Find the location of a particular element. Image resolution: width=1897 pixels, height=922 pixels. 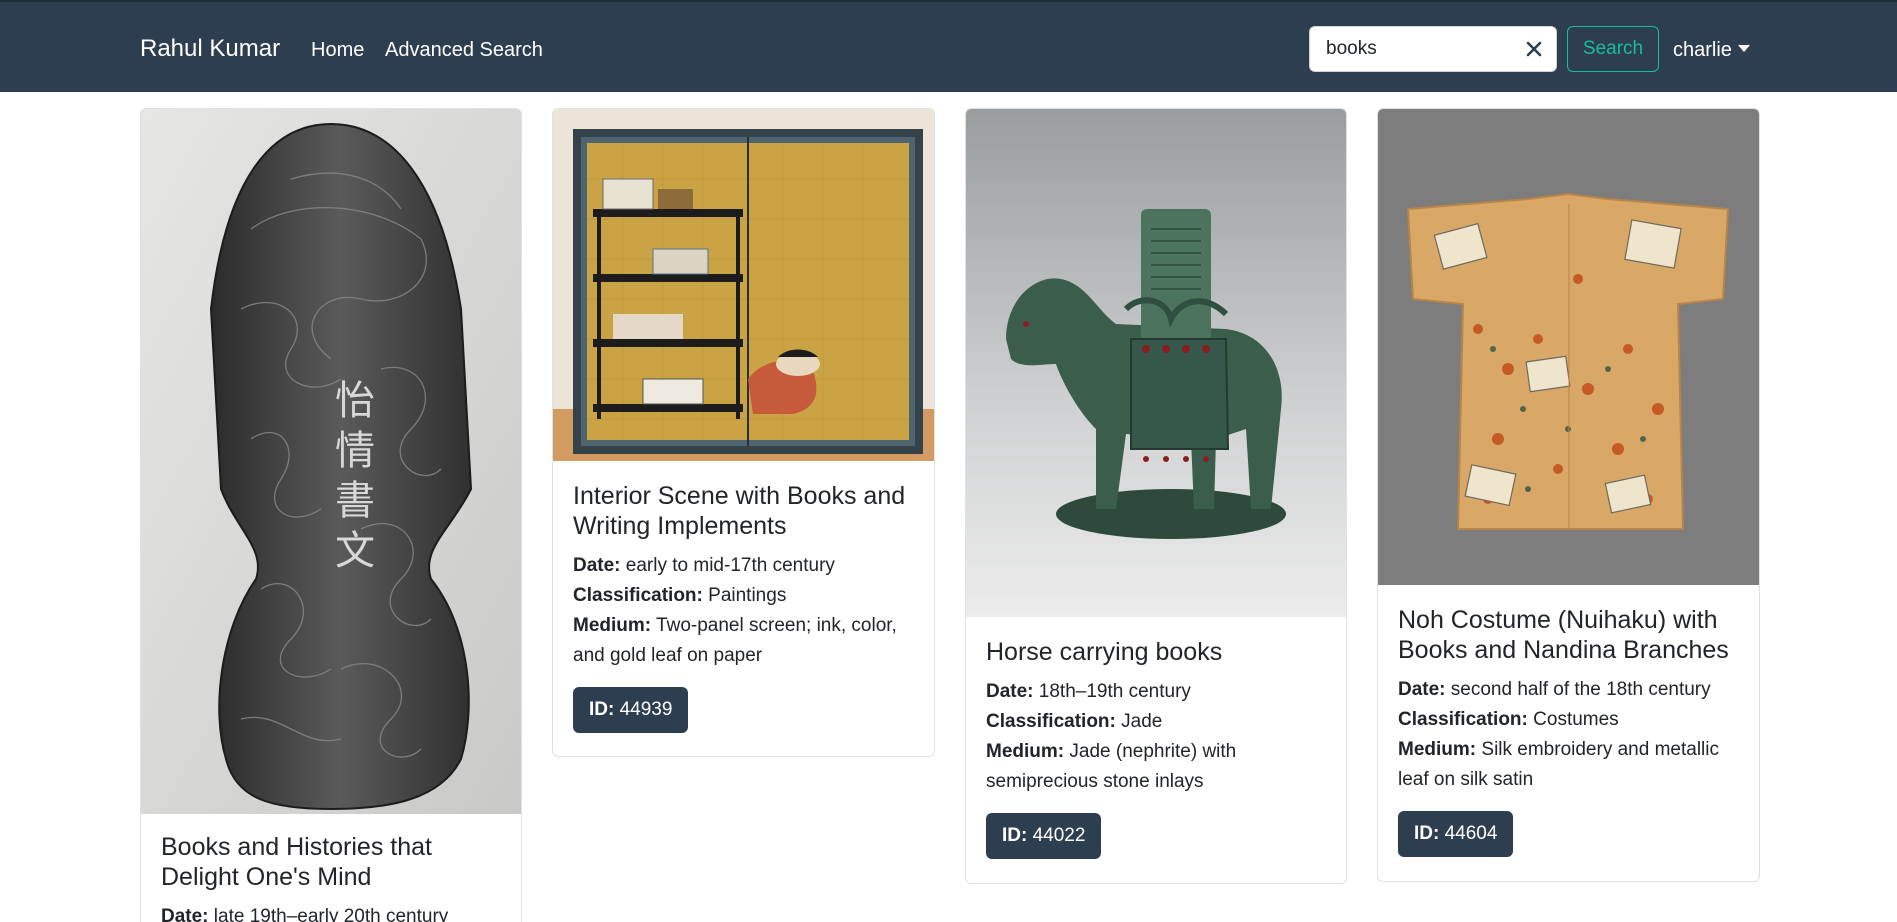

svg-text: 書 is located at coordinates (355, 501).